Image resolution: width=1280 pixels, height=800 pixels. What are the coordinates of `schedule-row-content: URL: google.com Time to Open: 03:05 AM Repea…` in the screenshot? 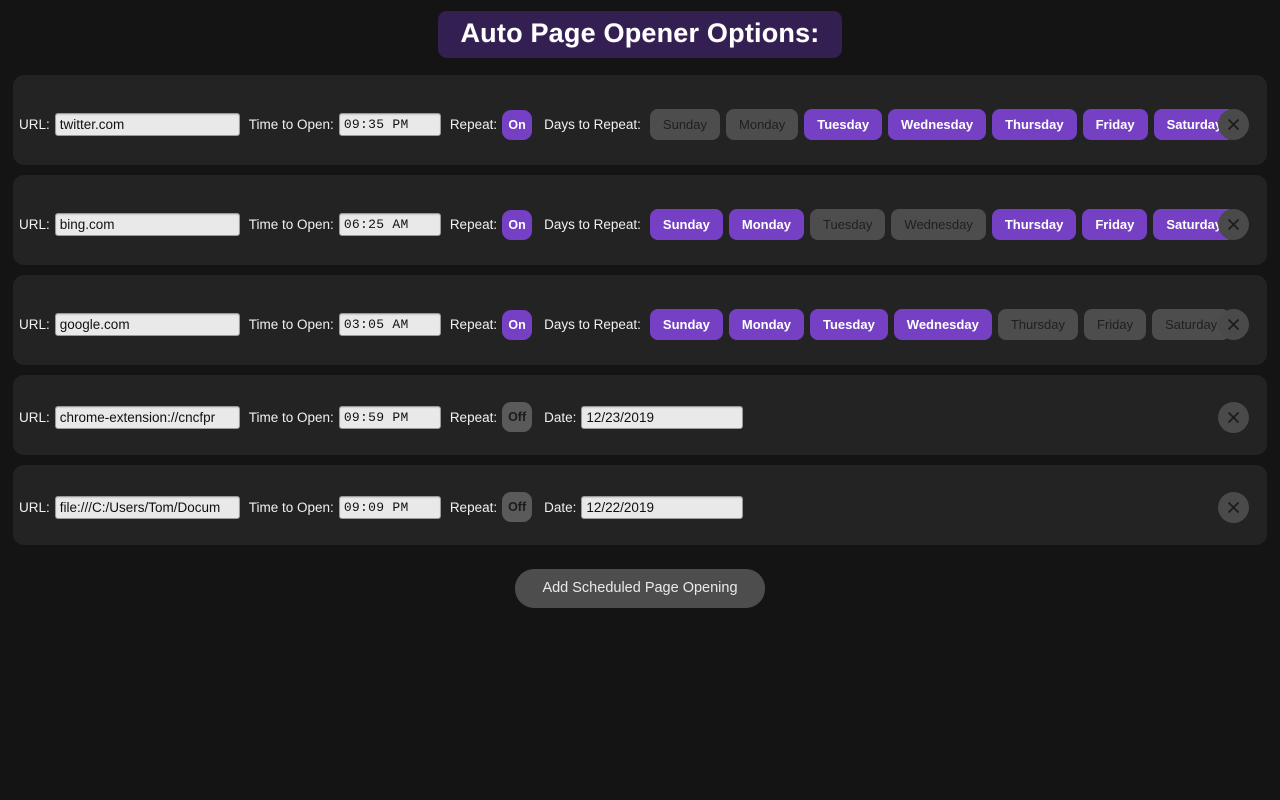 It's located at (640, 324).